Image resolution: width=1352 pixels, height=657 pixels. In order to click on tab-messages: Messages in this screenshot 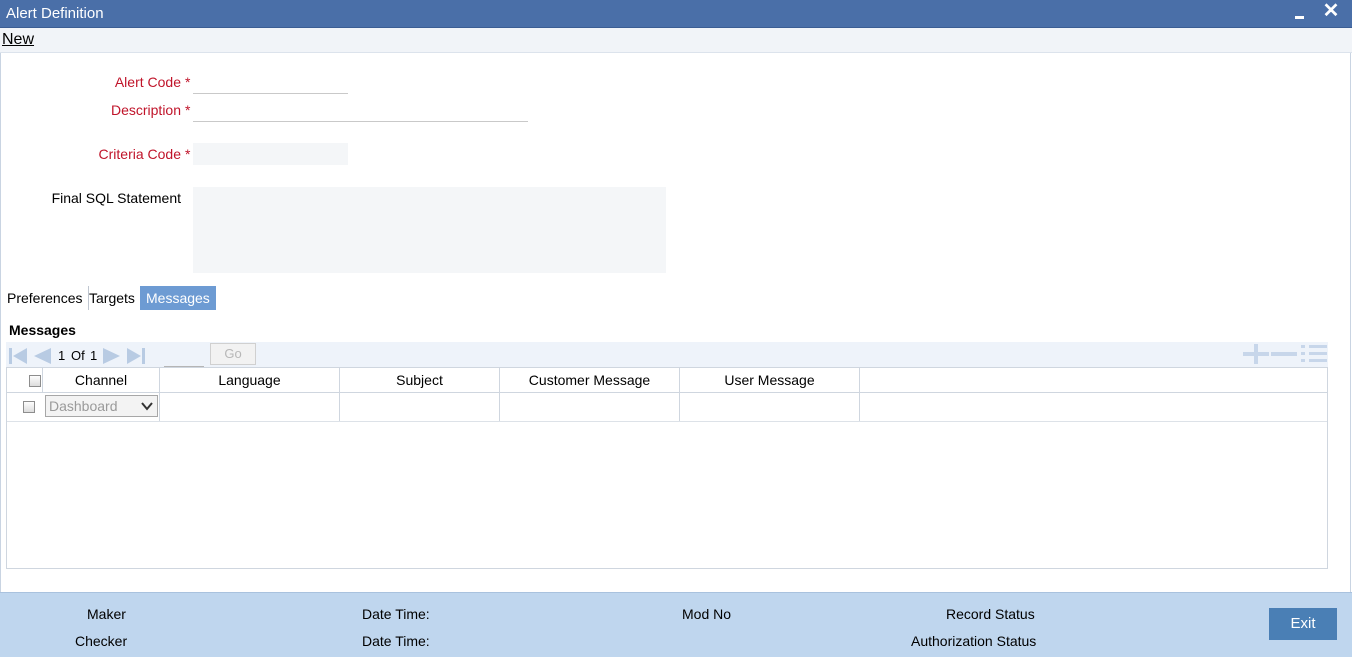, I will do `click(178, 298)`.